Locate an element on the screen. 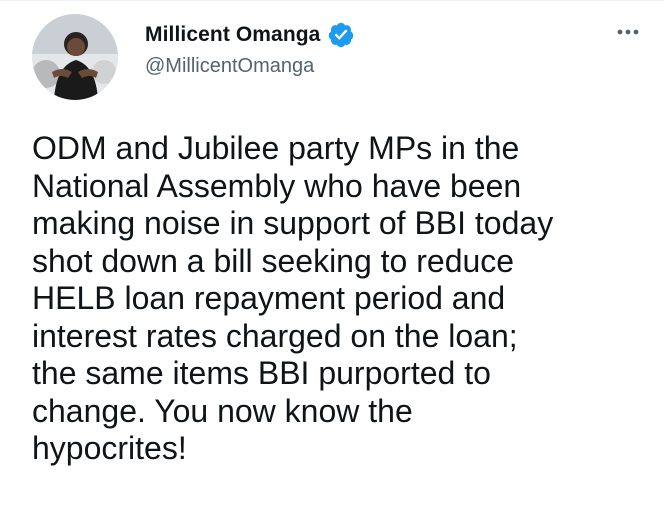 The width and height of the screenshot is (664, 518). verified-badge-icon is located at coordinates (341, 35).